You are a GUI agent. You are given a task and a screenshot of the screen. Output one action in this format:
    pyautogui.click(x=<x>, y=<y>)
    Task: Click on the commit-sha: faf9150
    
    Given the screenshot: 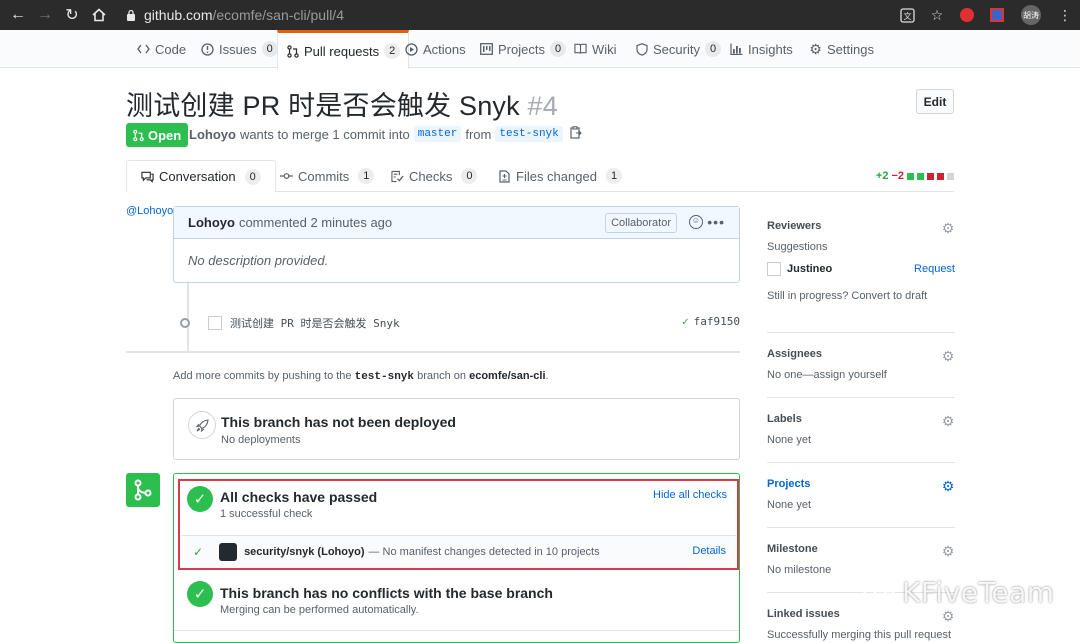 What is the action you would take?
    pyautogui.click(x=717, y=321)
    